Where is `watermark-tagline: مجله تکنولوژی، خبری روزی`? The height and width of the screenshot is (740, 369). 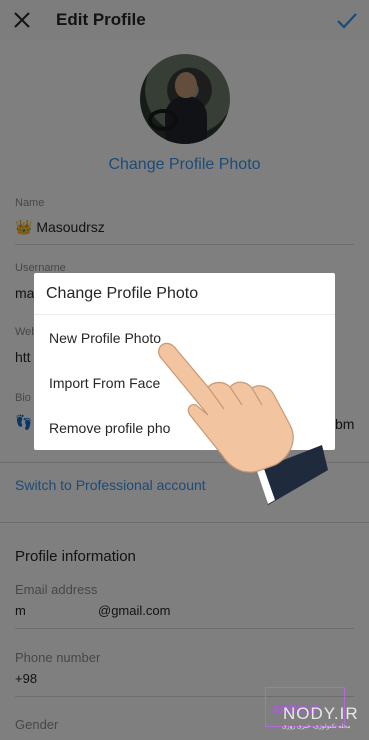
watermark-tagline: مجله تکنولوژی، خبری روزی is located at coordinates (316, 727).